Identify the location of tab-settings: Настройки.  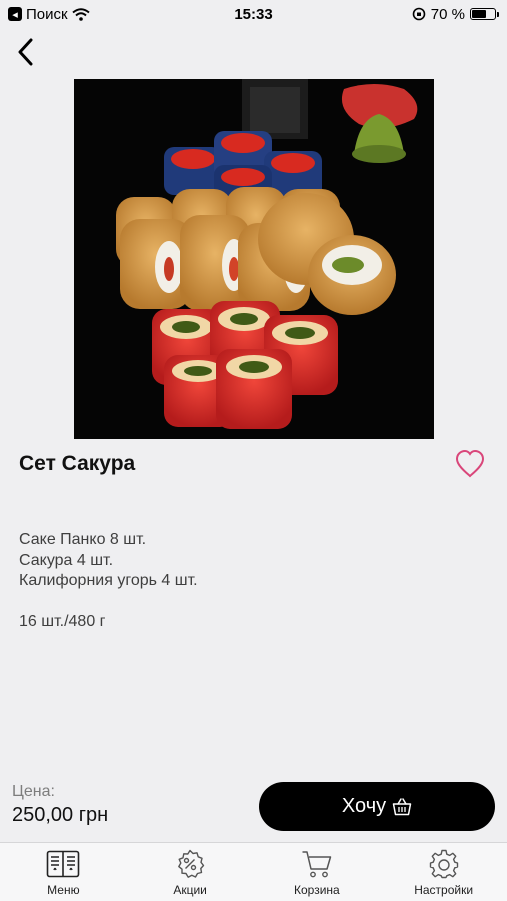
(443, 872).